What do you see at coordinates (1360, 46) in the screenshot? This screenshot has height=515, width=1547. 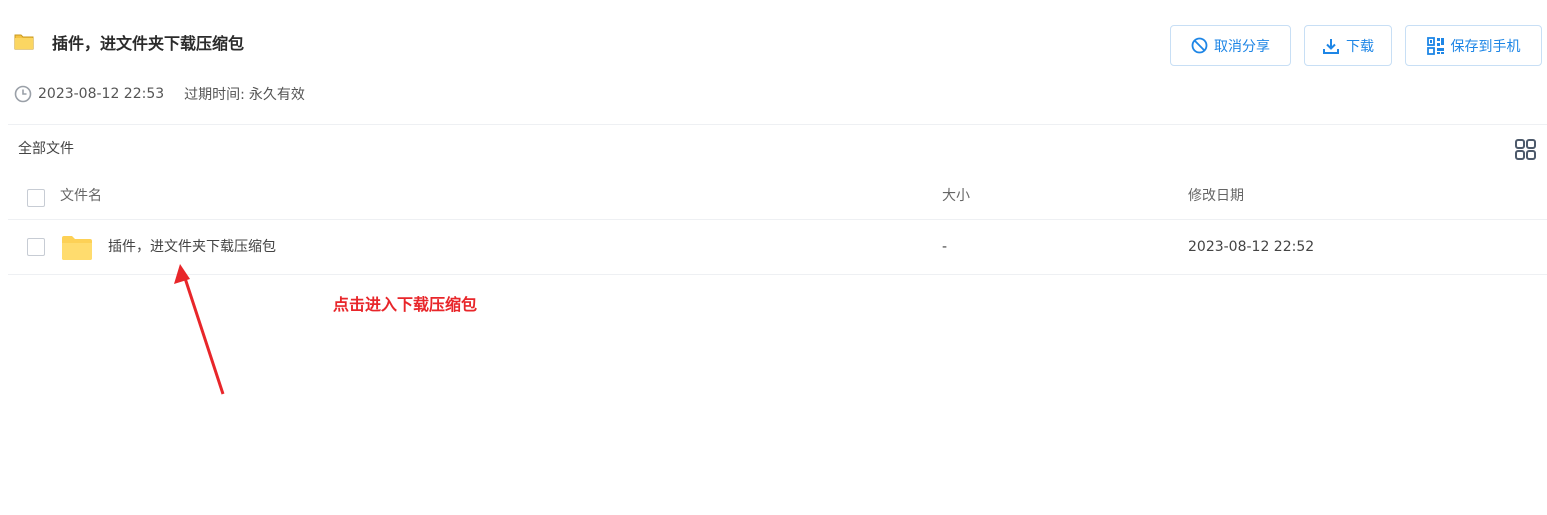 I see `download-label: 下载` at bounding box center [1360, 46].